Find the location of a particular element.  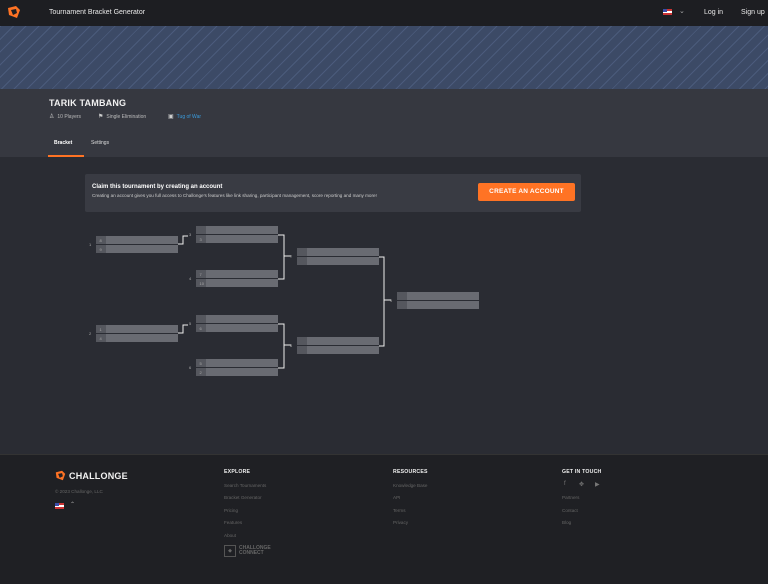

us-flag-icon is located at coordinates (59, 506).